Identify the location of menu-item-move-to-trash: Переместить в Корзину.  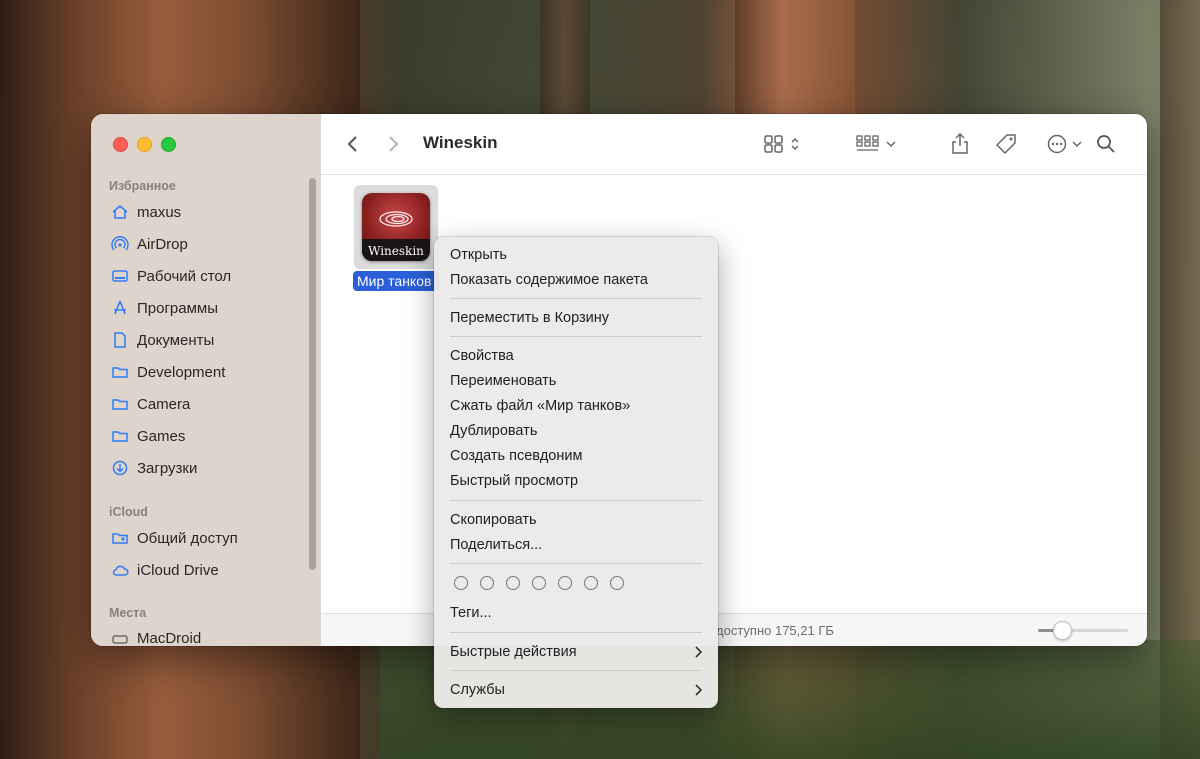
(576, 318).